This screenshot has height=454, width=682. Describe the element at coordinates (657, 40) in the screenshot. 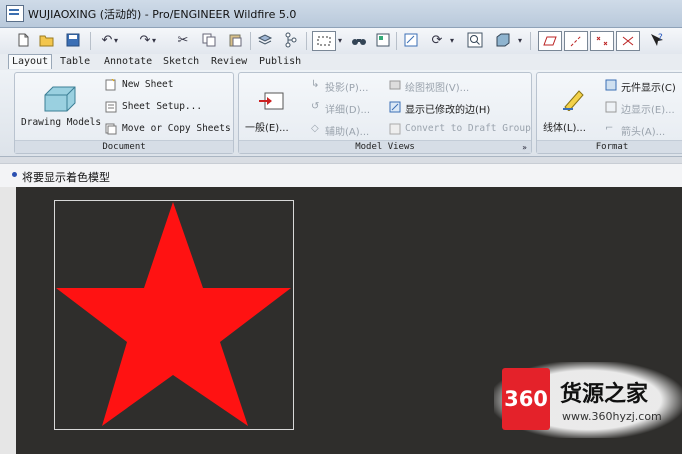

I see `help-icon: ?` at that location.